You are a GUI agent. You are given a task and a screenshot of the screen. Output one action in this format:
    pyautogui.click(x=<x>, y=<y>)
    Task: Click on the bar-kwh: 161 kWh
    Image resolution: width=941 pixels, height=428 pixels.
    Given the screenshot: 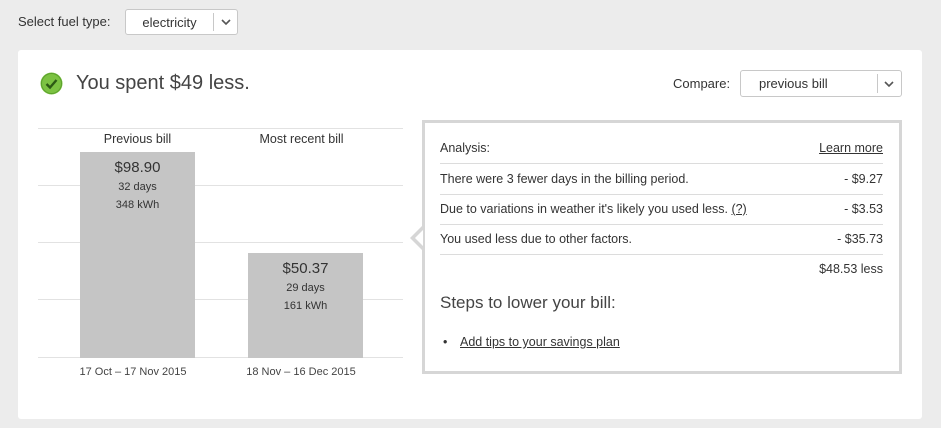 What is the action you would take?
    pyautogui.click(x=305, y=306)
    